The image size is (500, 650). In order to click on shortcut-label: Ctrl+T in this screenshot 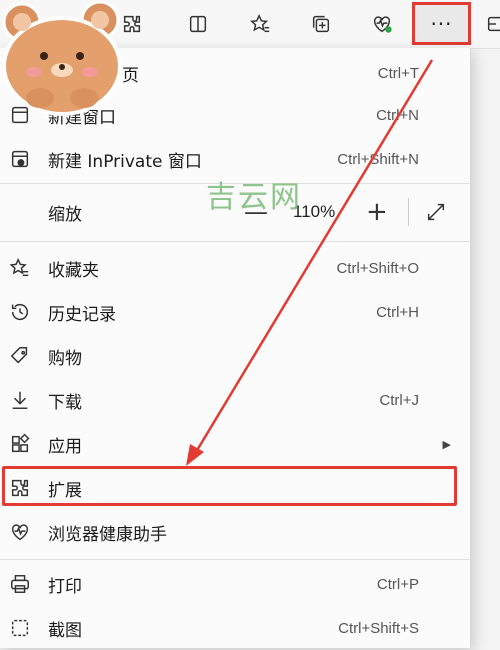, I will do `click(398, 73)`.